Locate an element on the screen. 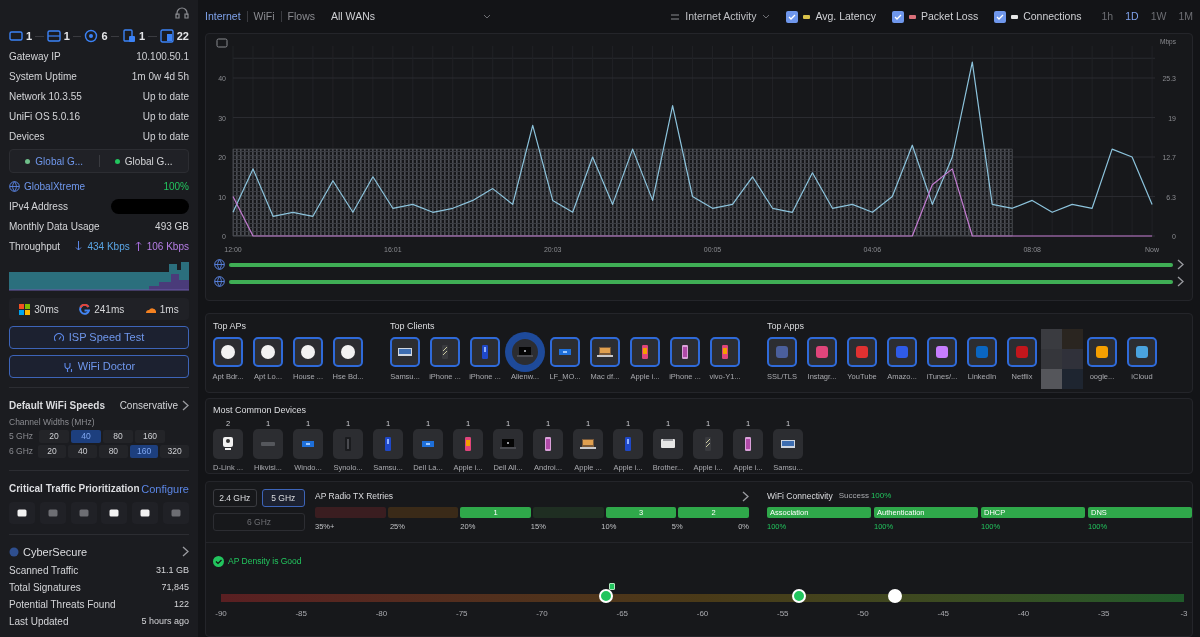 The width and height of the screenshot is (1200, 637). configure-link: Configure is located at coordinates (165, 488).